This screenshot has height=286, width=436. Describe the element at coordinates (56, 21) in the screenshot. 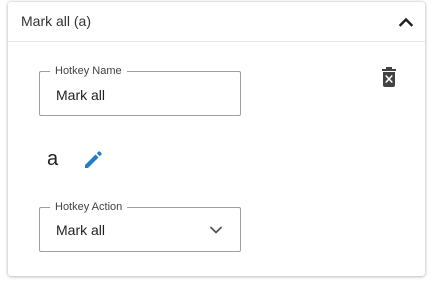

I see `hotkey-card-title: Mark all (a)` at that location.